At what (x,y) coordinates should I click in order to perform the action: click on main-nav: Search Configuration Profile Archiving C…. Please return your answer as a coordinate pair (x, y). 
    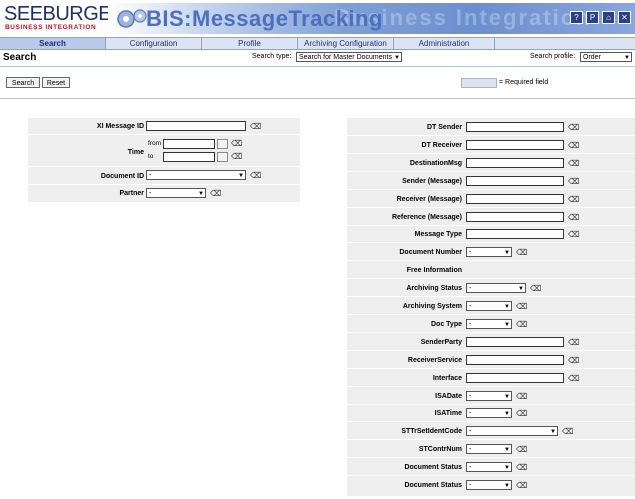
    Looking at the image, I should click on (317, 43).